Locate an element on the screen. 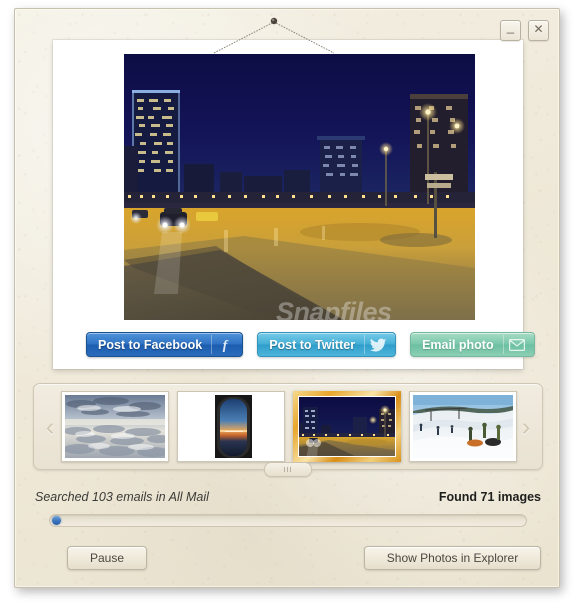  thumbnail-strip: ‹ › is located at coordinates (288, 430).